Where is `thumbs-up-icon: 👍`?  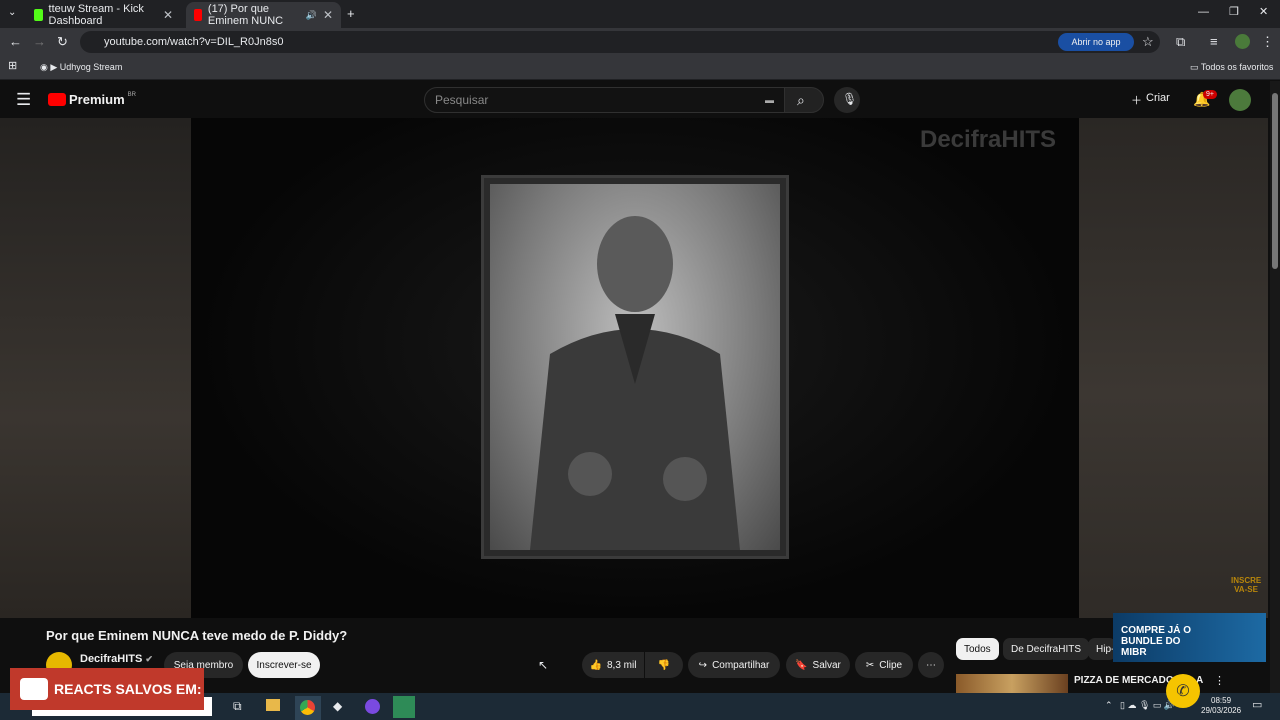 thumbs-up-icon: 👍 is located at coordinates (595, 665).